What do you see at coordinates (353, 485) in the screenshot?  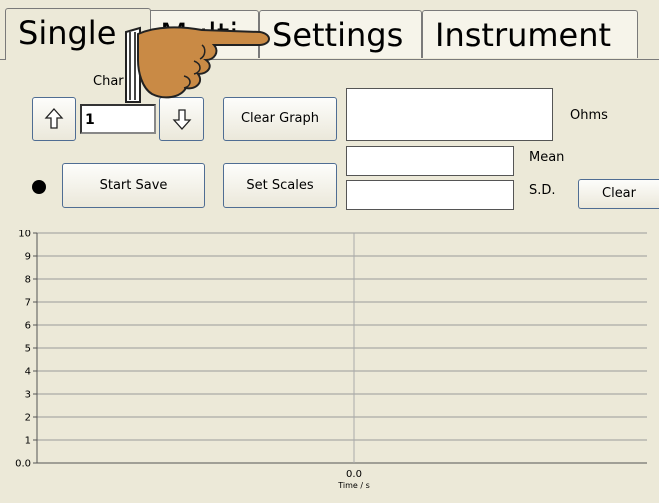 I see `x-axis-label: Time / s` at bounding box center [353, 485].